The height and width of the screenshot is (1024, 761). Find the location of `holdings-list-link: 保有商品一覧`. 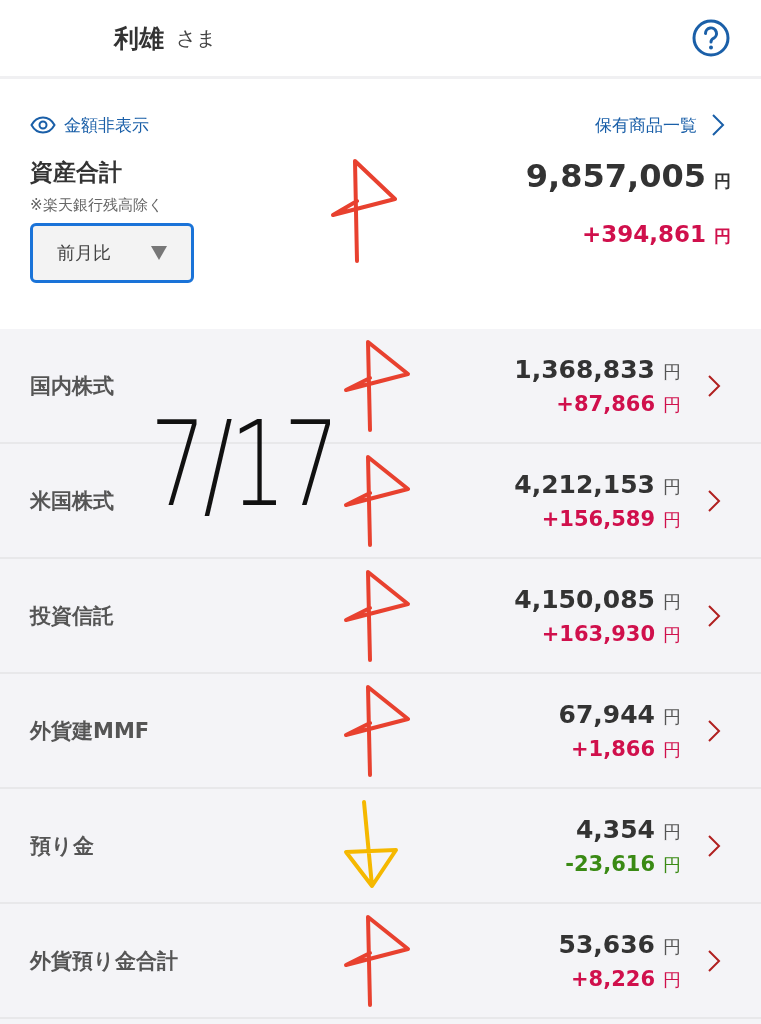

holdings-list-link: 保有商品一覧 is located at coordinates (660, 125).